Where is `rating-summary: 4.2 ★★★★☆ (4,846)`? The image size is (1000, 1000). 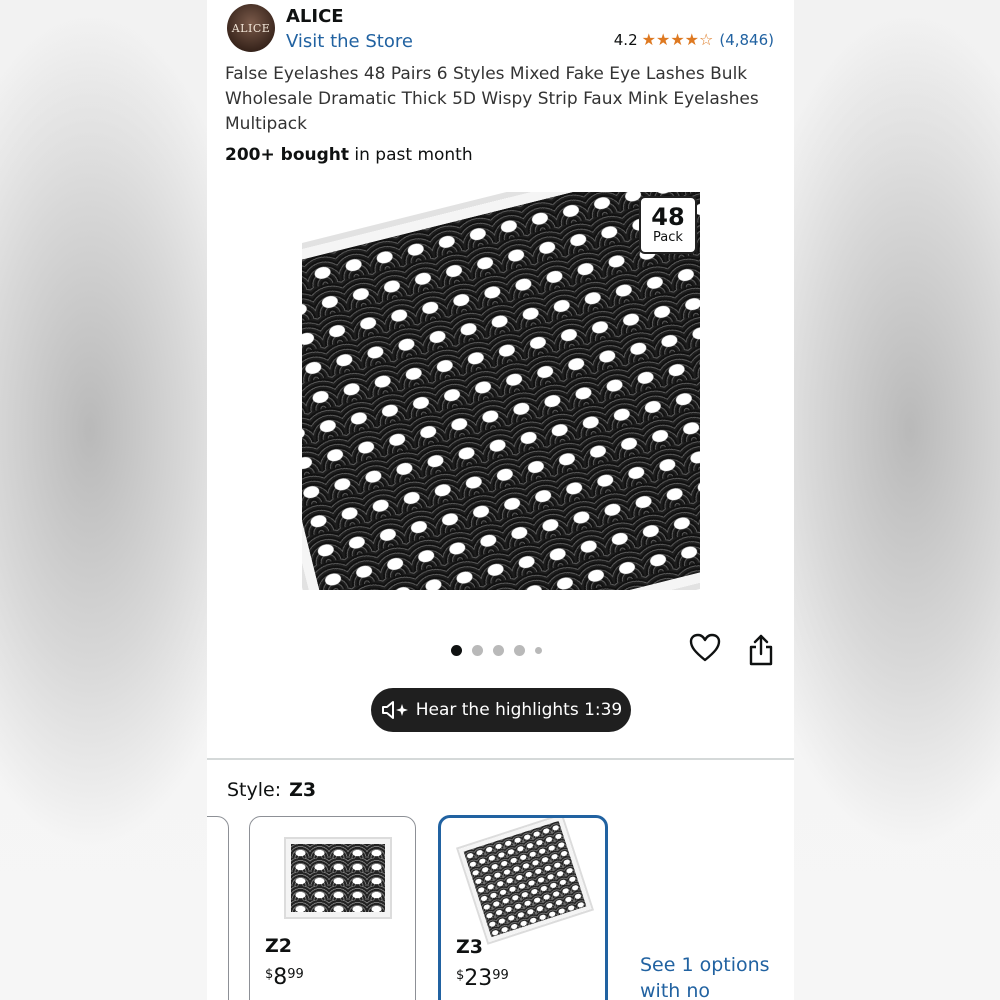
rating-summary: 4.2 ★★★★☆ (4,846) is located at coordinates (694, 39).